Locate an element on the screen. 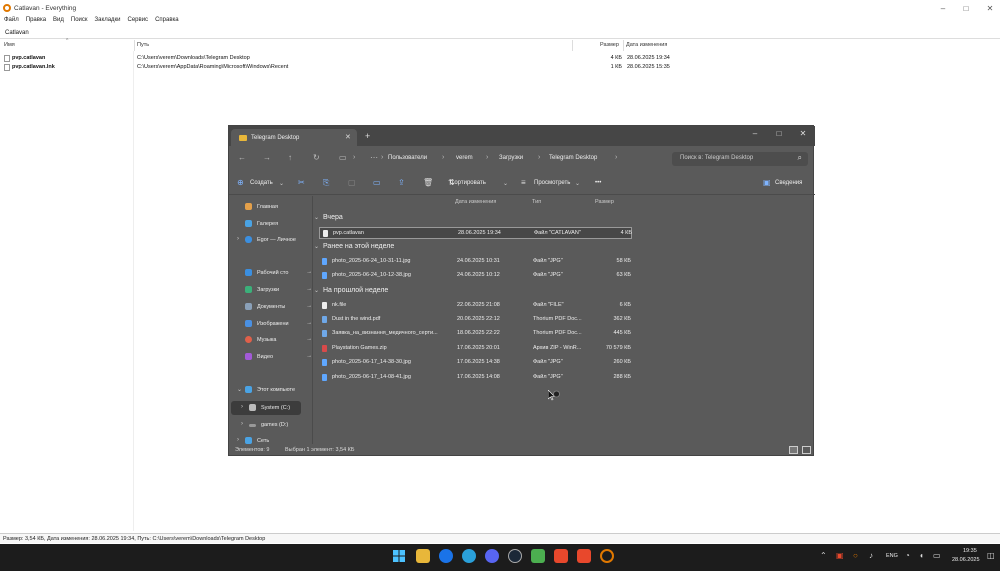 The width and height of the screenshot is (1000, 571). browser-taskbar-icon is located at coordinates (446, 556).